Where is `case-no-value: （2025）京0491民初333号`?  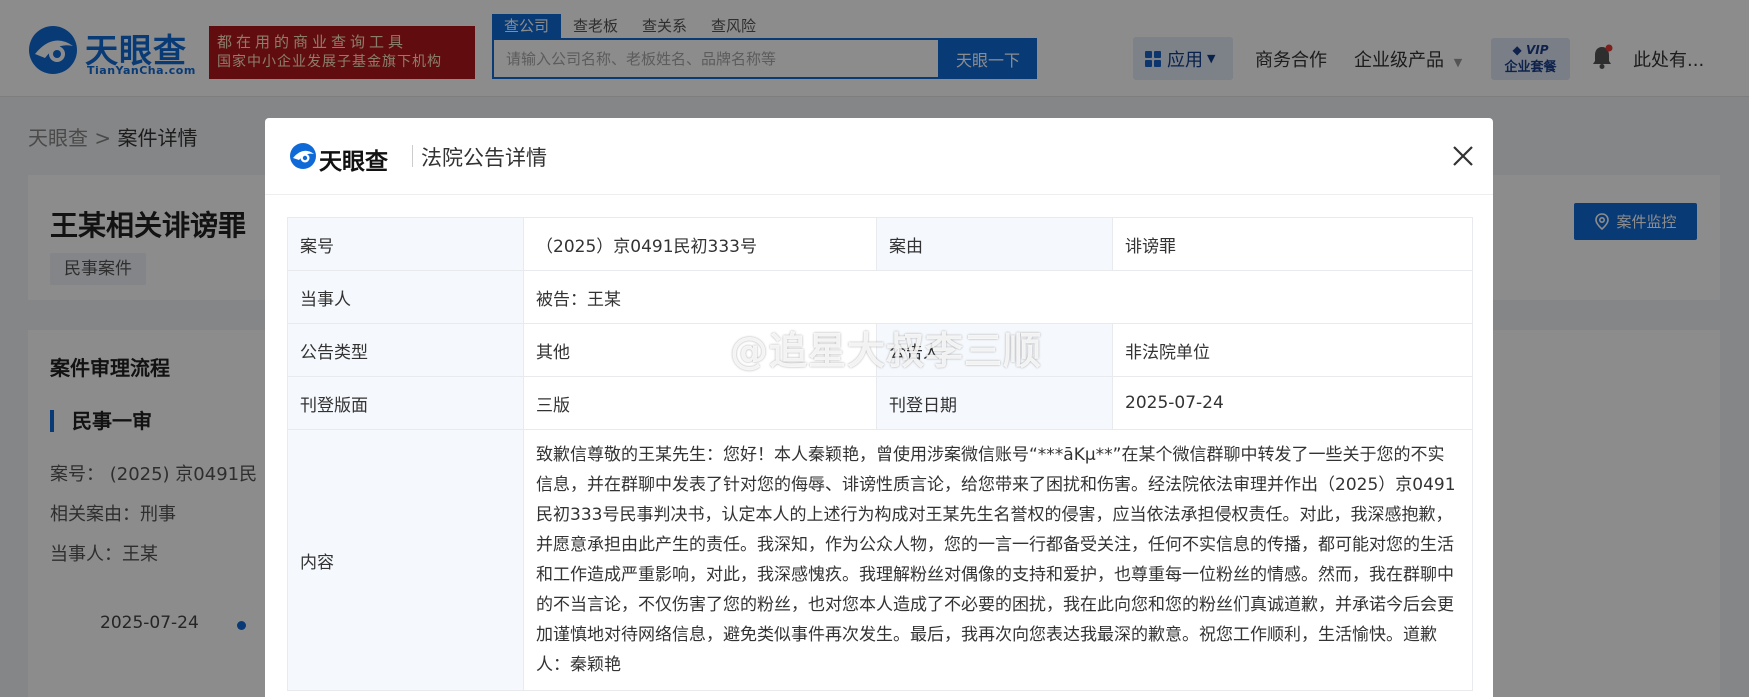
case-no-value: （2025）京0491民初333号 is located at coordinates (700, 244).